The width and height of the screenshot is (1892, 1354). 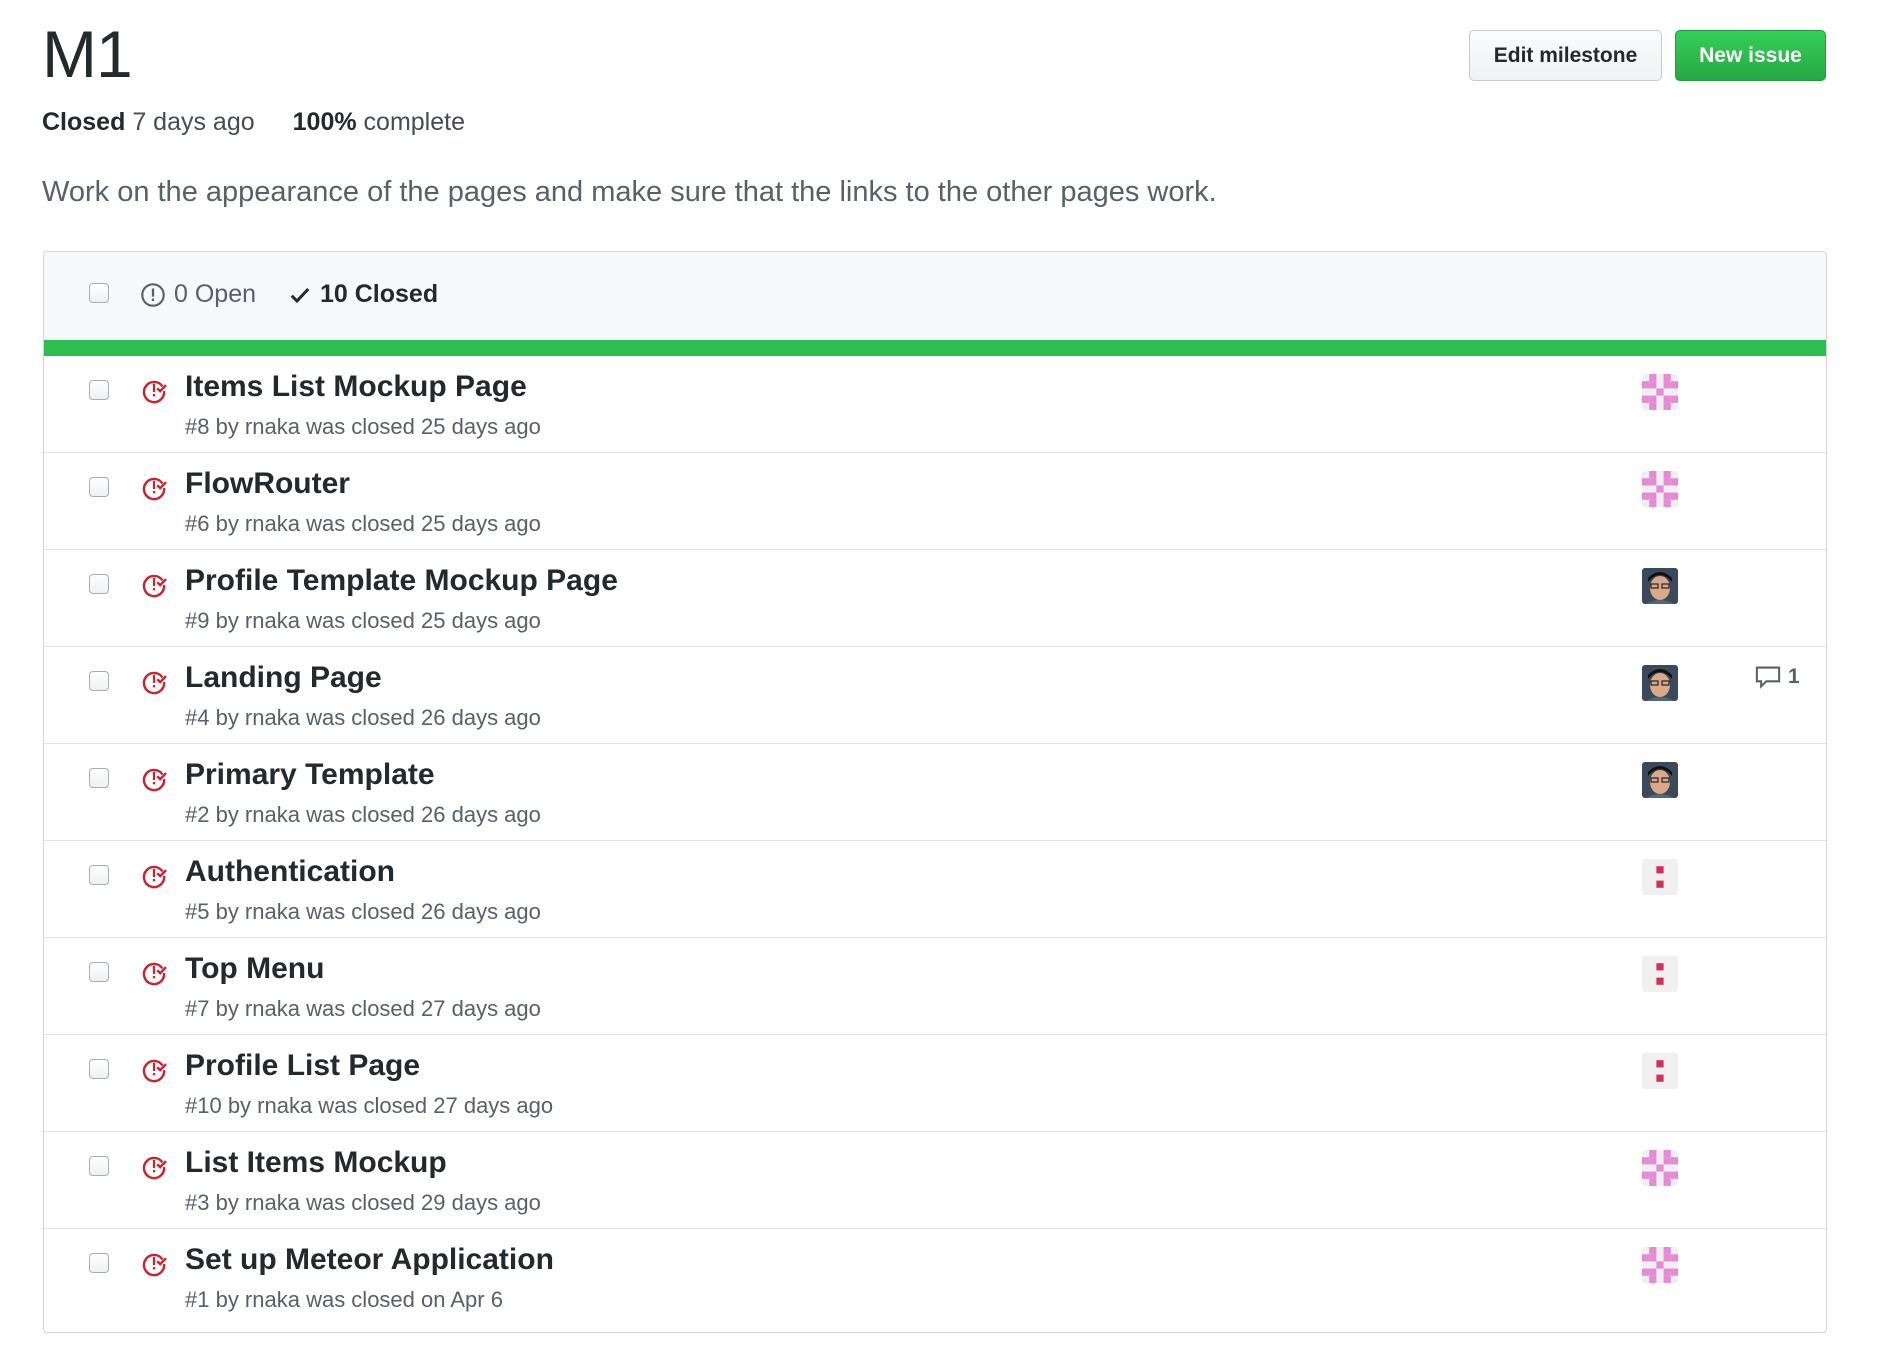 I want to click on milestone-progress-text: 100% complete, so click(x=379, y=122).